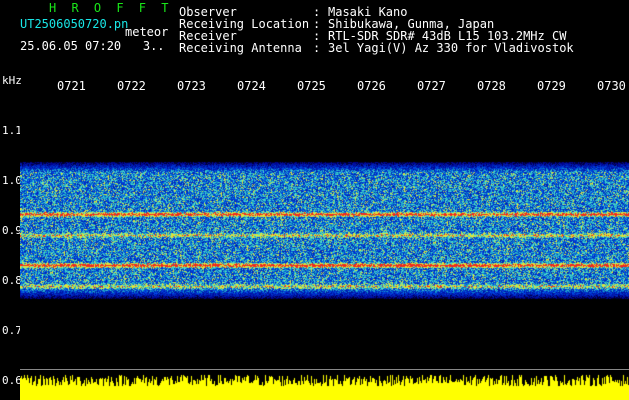  Describe the element at coordinates (611, 86) in the screenshot. I see `x-tick-label: 0730` at that location.